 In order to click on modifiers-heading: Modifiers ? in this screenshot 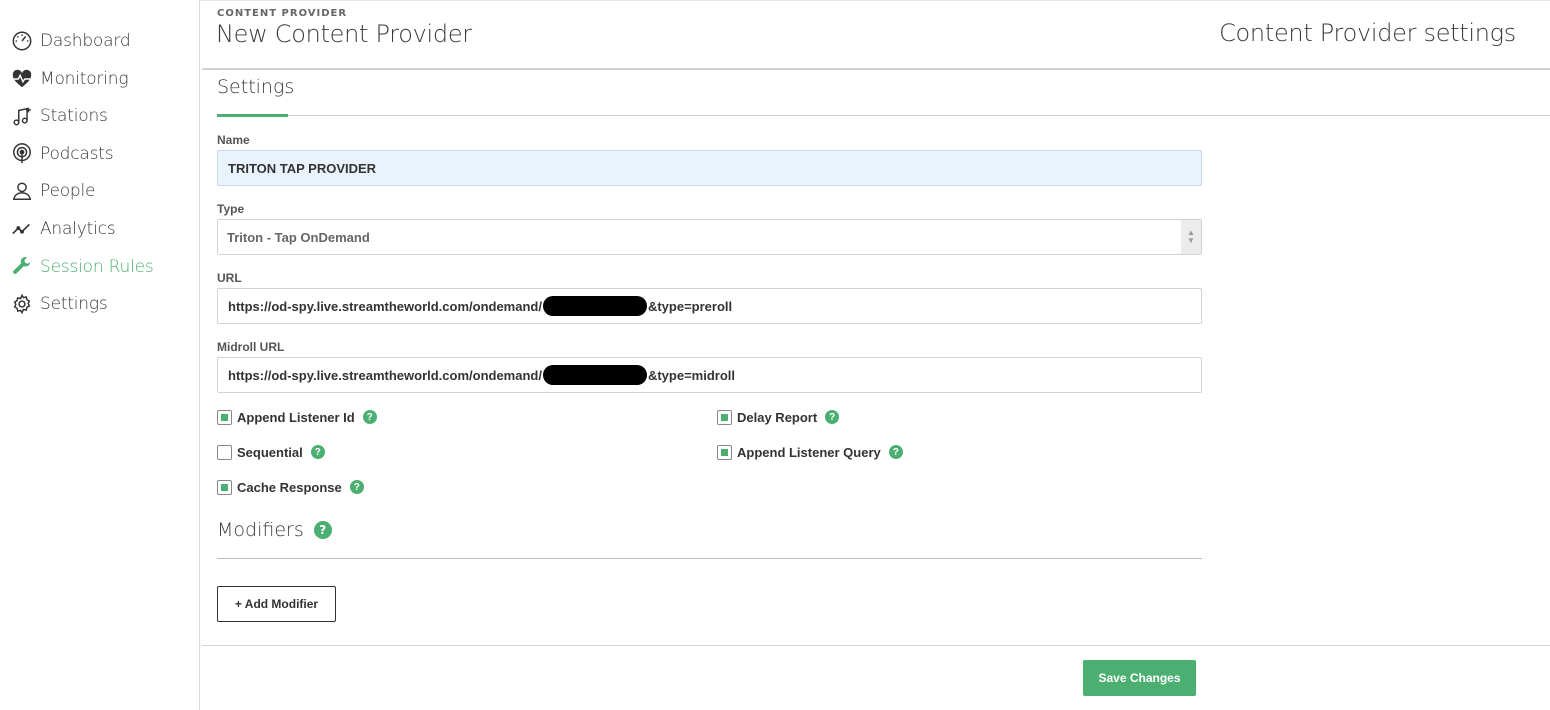, I will do `click(274, 530)`.